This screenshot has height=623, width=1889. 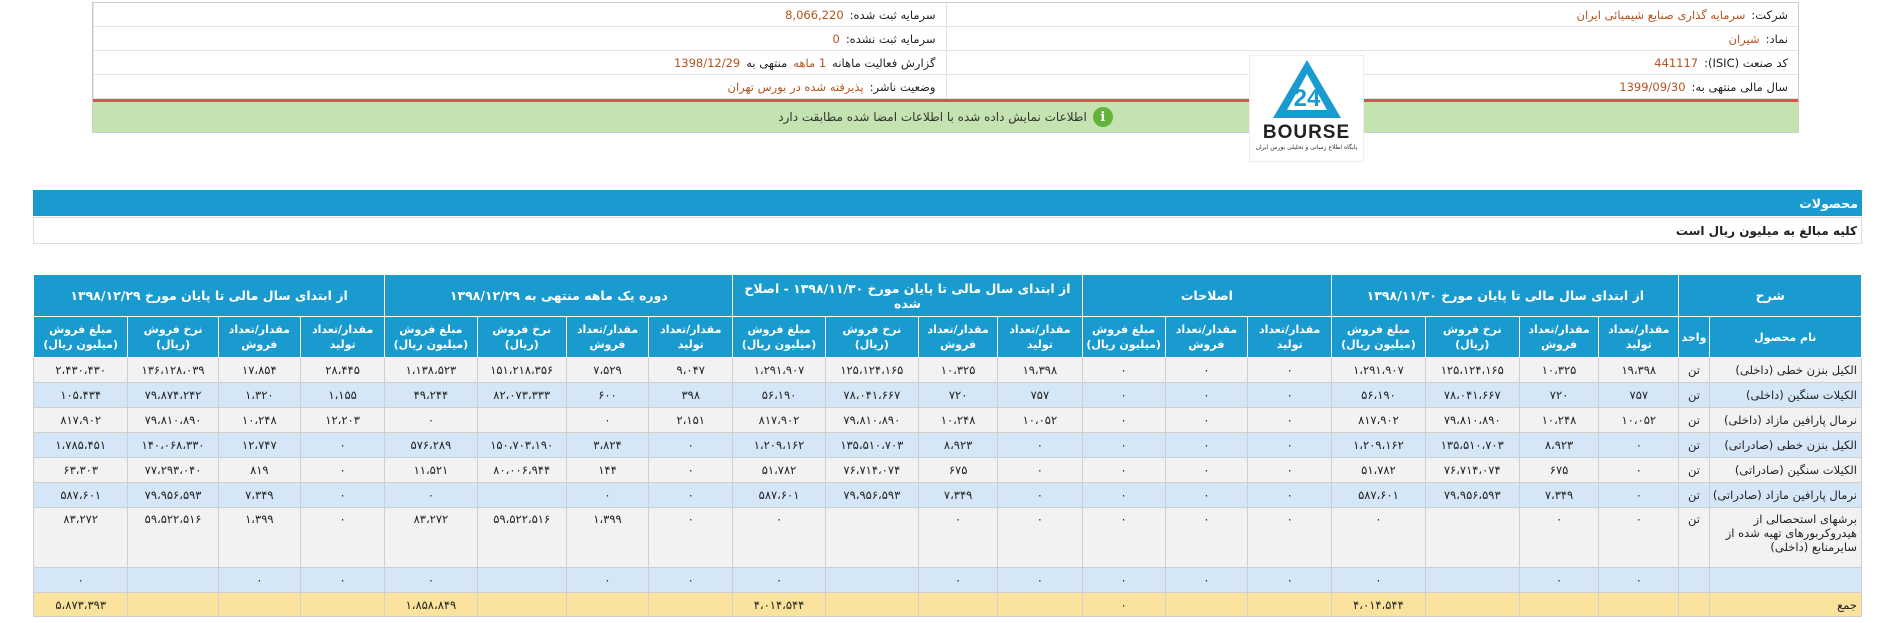 What do you see at coordinates (1378, 420) in the screenshot?
I see `value-cell: ۸۱۷،۹۰۲` at bounding box center [1378, 420].